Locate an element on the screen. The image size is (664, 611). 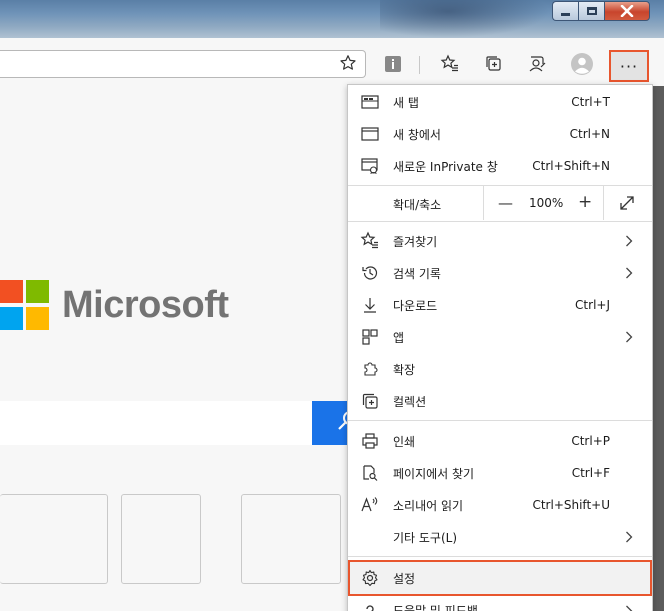
menu-item-downloads: 다운로드 Ctrl+J is located at coordinates (500, 305).